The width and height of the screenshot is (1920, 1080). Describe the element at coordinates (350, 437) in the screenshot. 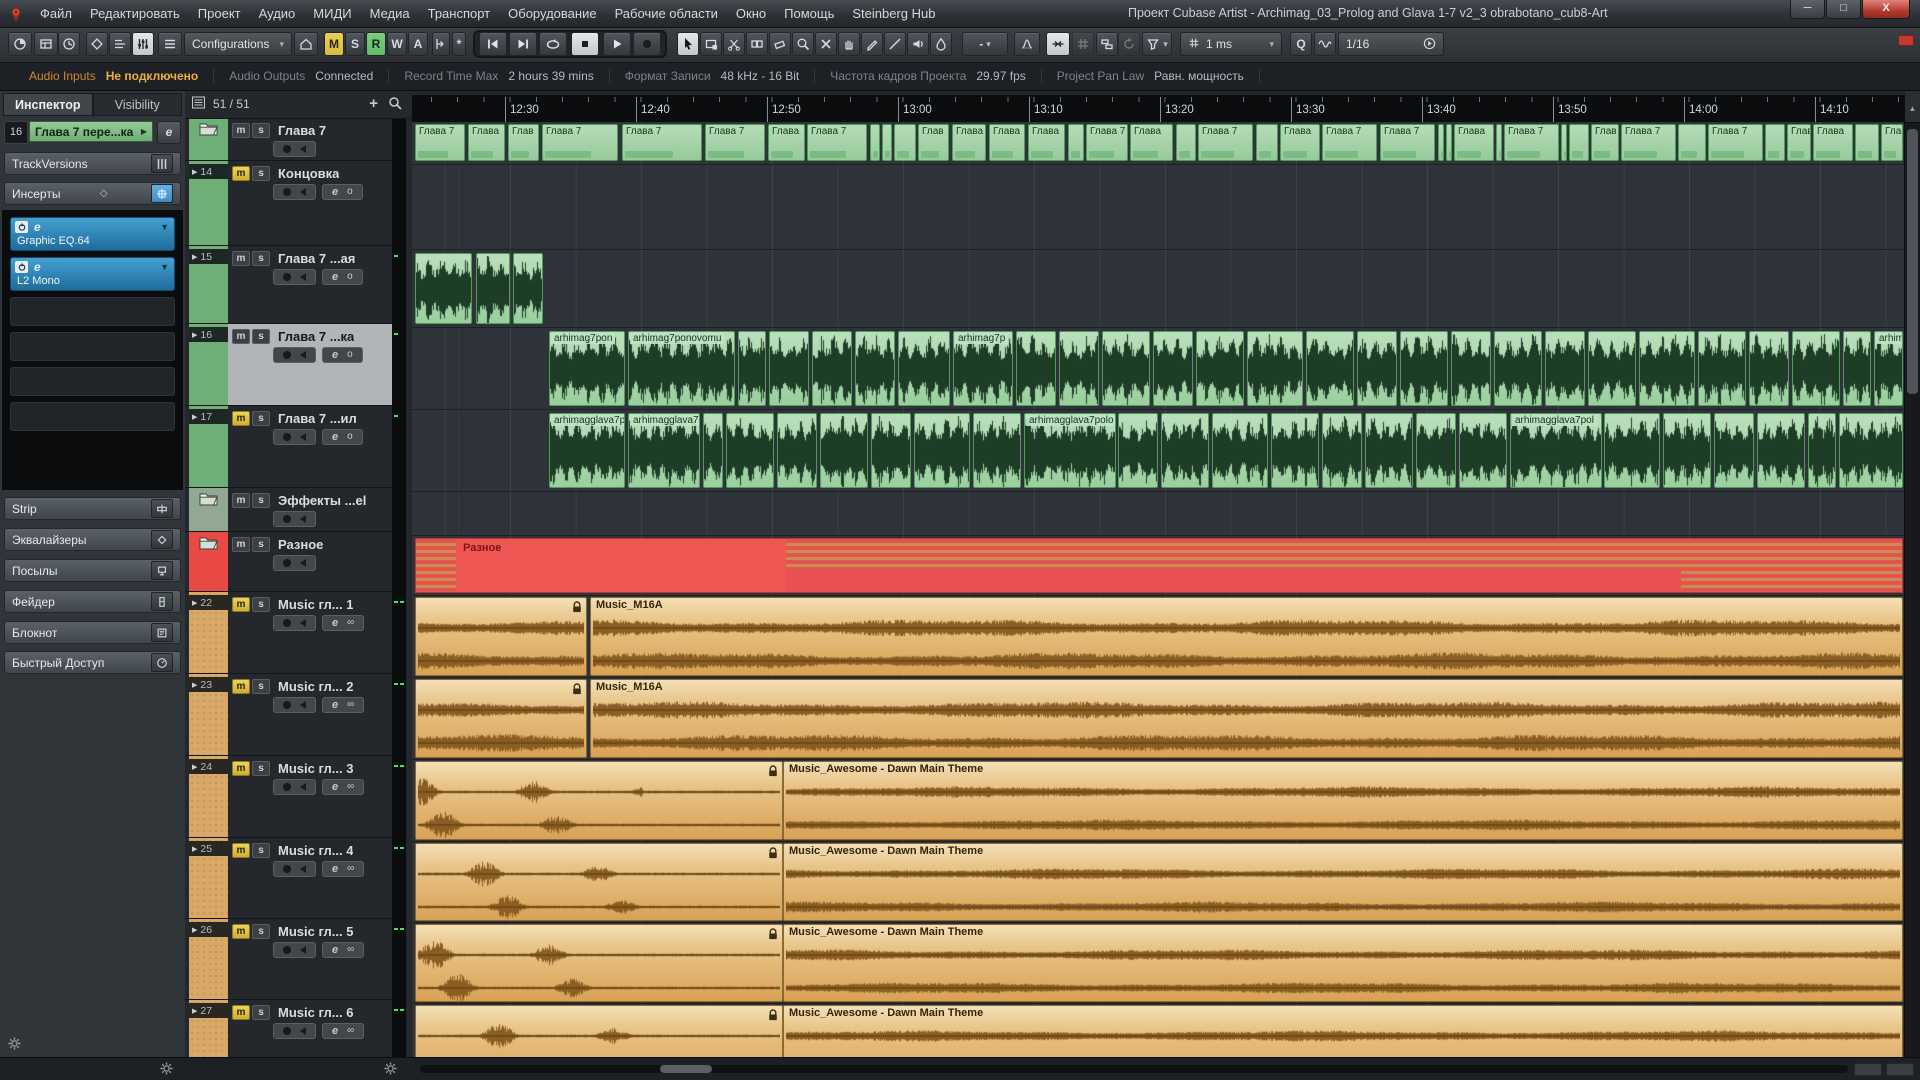

I see `extra-icon: o` at that location.